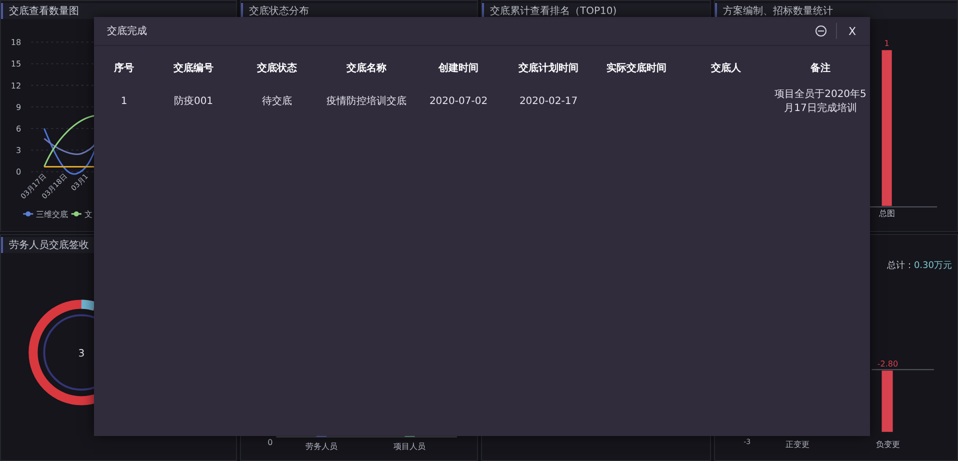 The image size is (958, 461). I want to click on total-summary: 总计：0.30万元, so click(919, 266).